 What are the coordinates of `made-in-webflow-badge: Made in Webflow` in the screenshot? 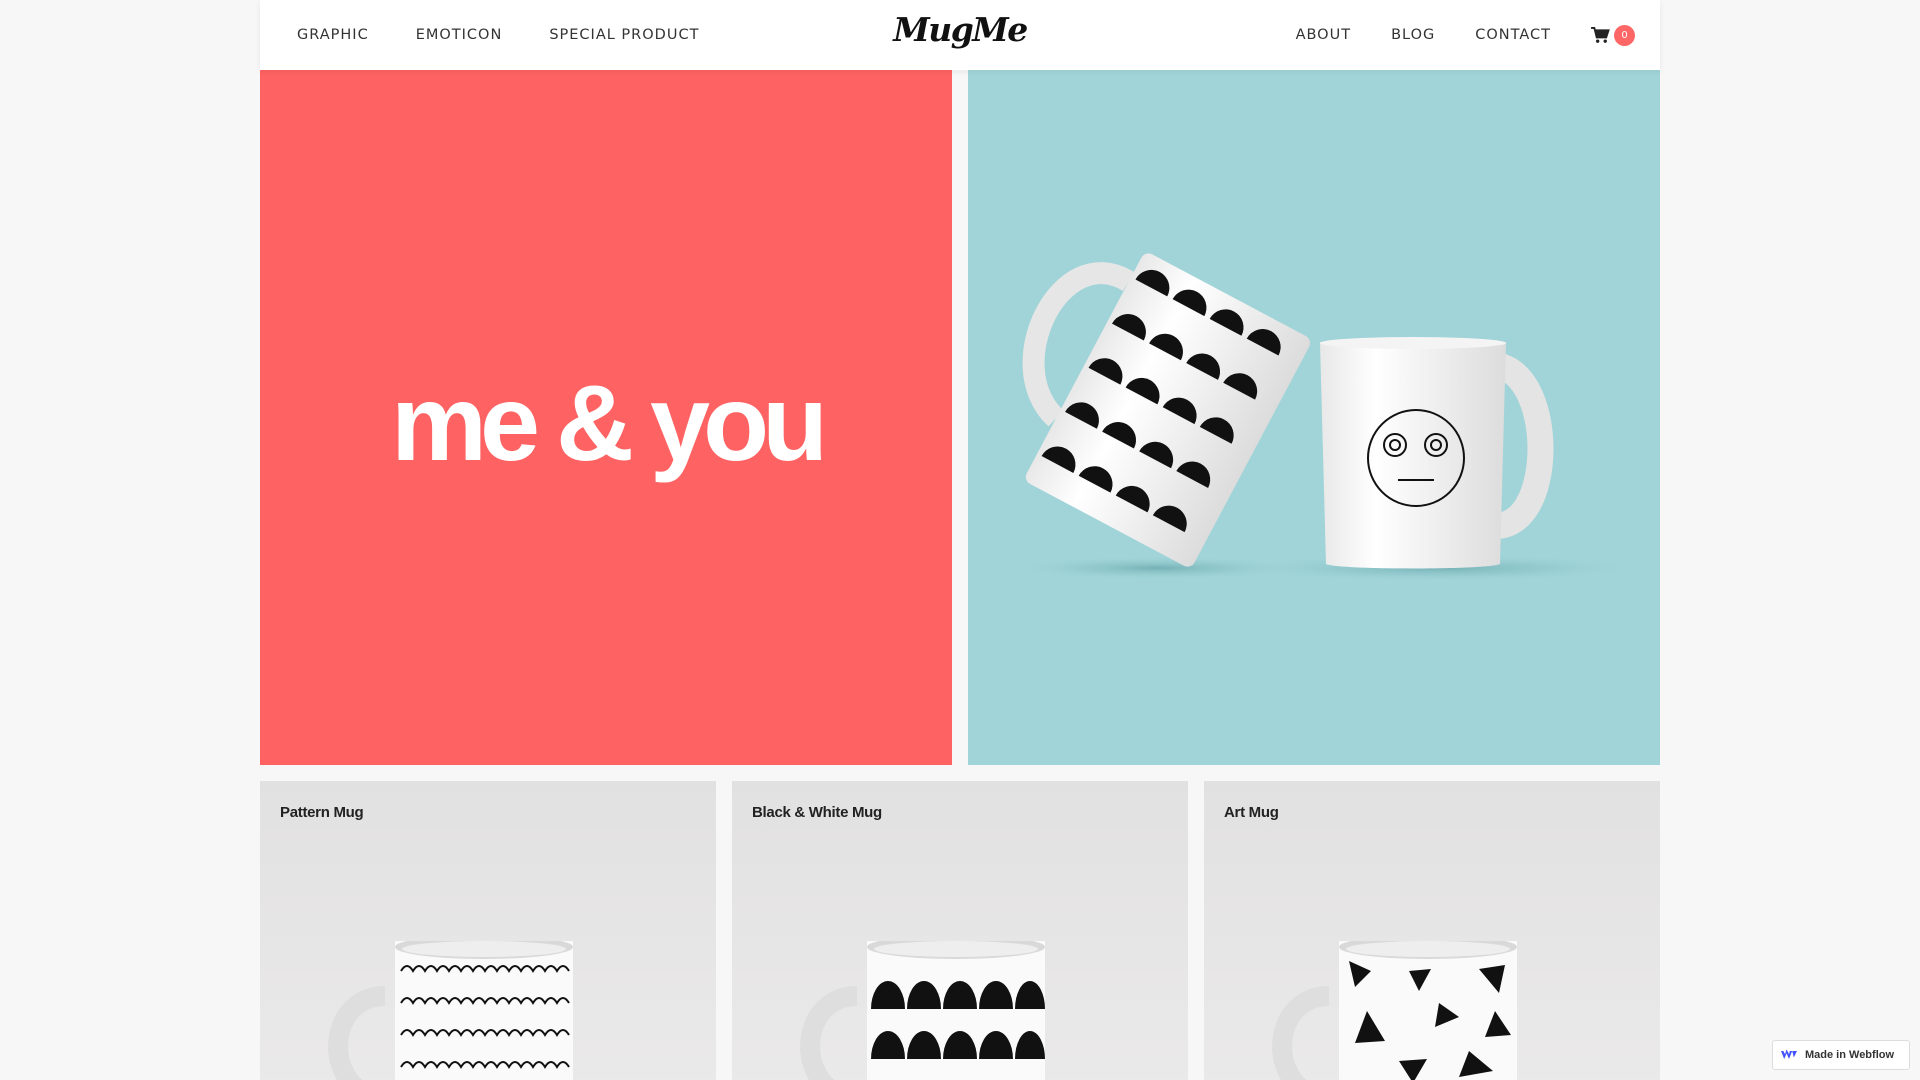 It's located at (1841, 1055).